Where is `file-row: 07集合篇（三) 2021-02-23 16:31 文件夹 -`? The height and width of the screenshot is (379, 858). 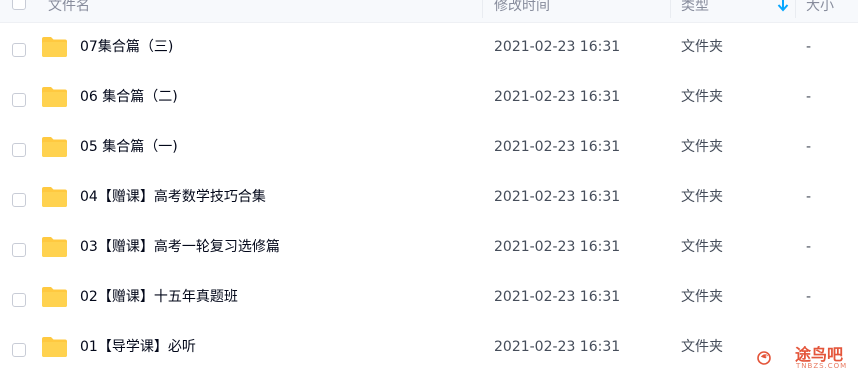
file-row: 07集合篇（三) 2021-02-23 16:31 文件夹 - is located at coordinates (429, 50).